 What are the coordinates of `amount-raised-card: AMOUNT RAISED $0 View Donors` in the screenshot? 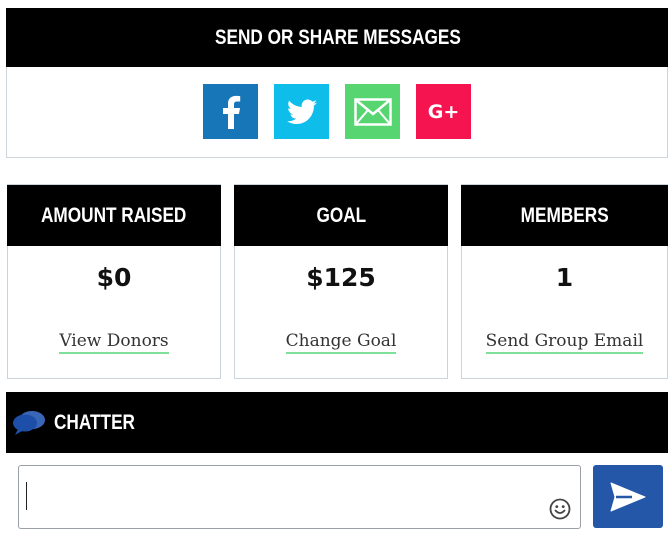 It's located at (114, 281).